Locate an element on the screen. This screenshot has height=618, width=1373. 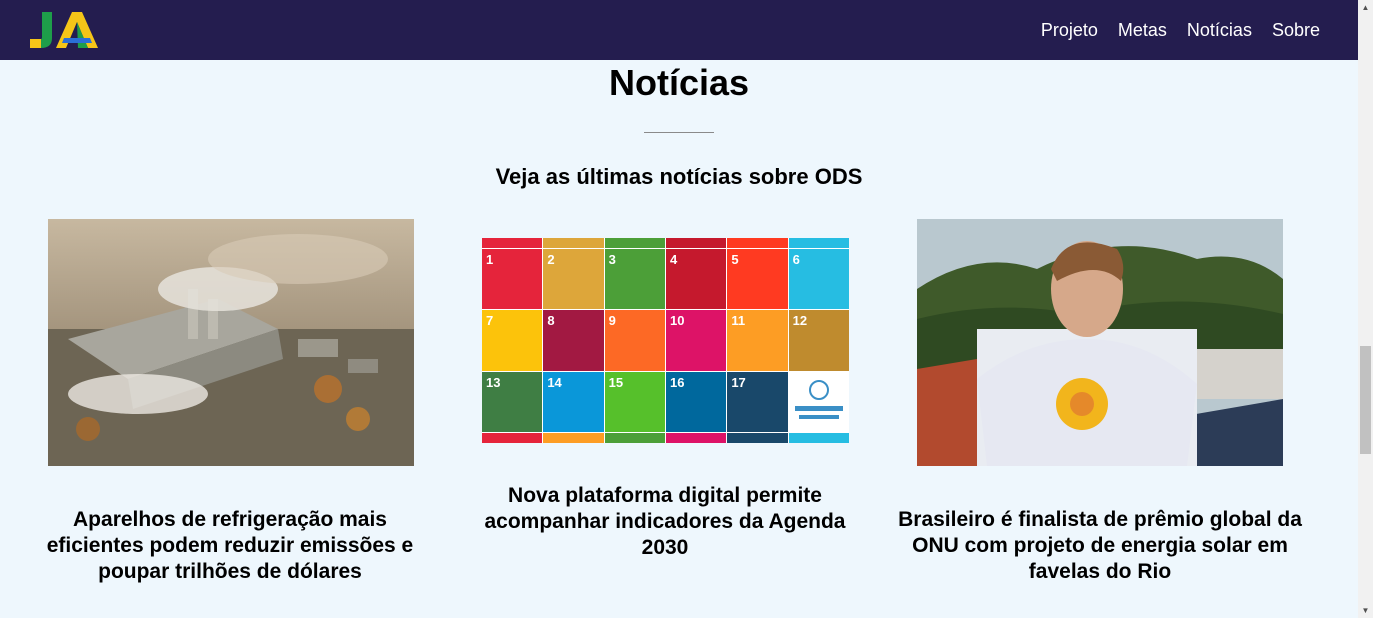
sdg-tile: 9 is located at coordinates (634, 340).